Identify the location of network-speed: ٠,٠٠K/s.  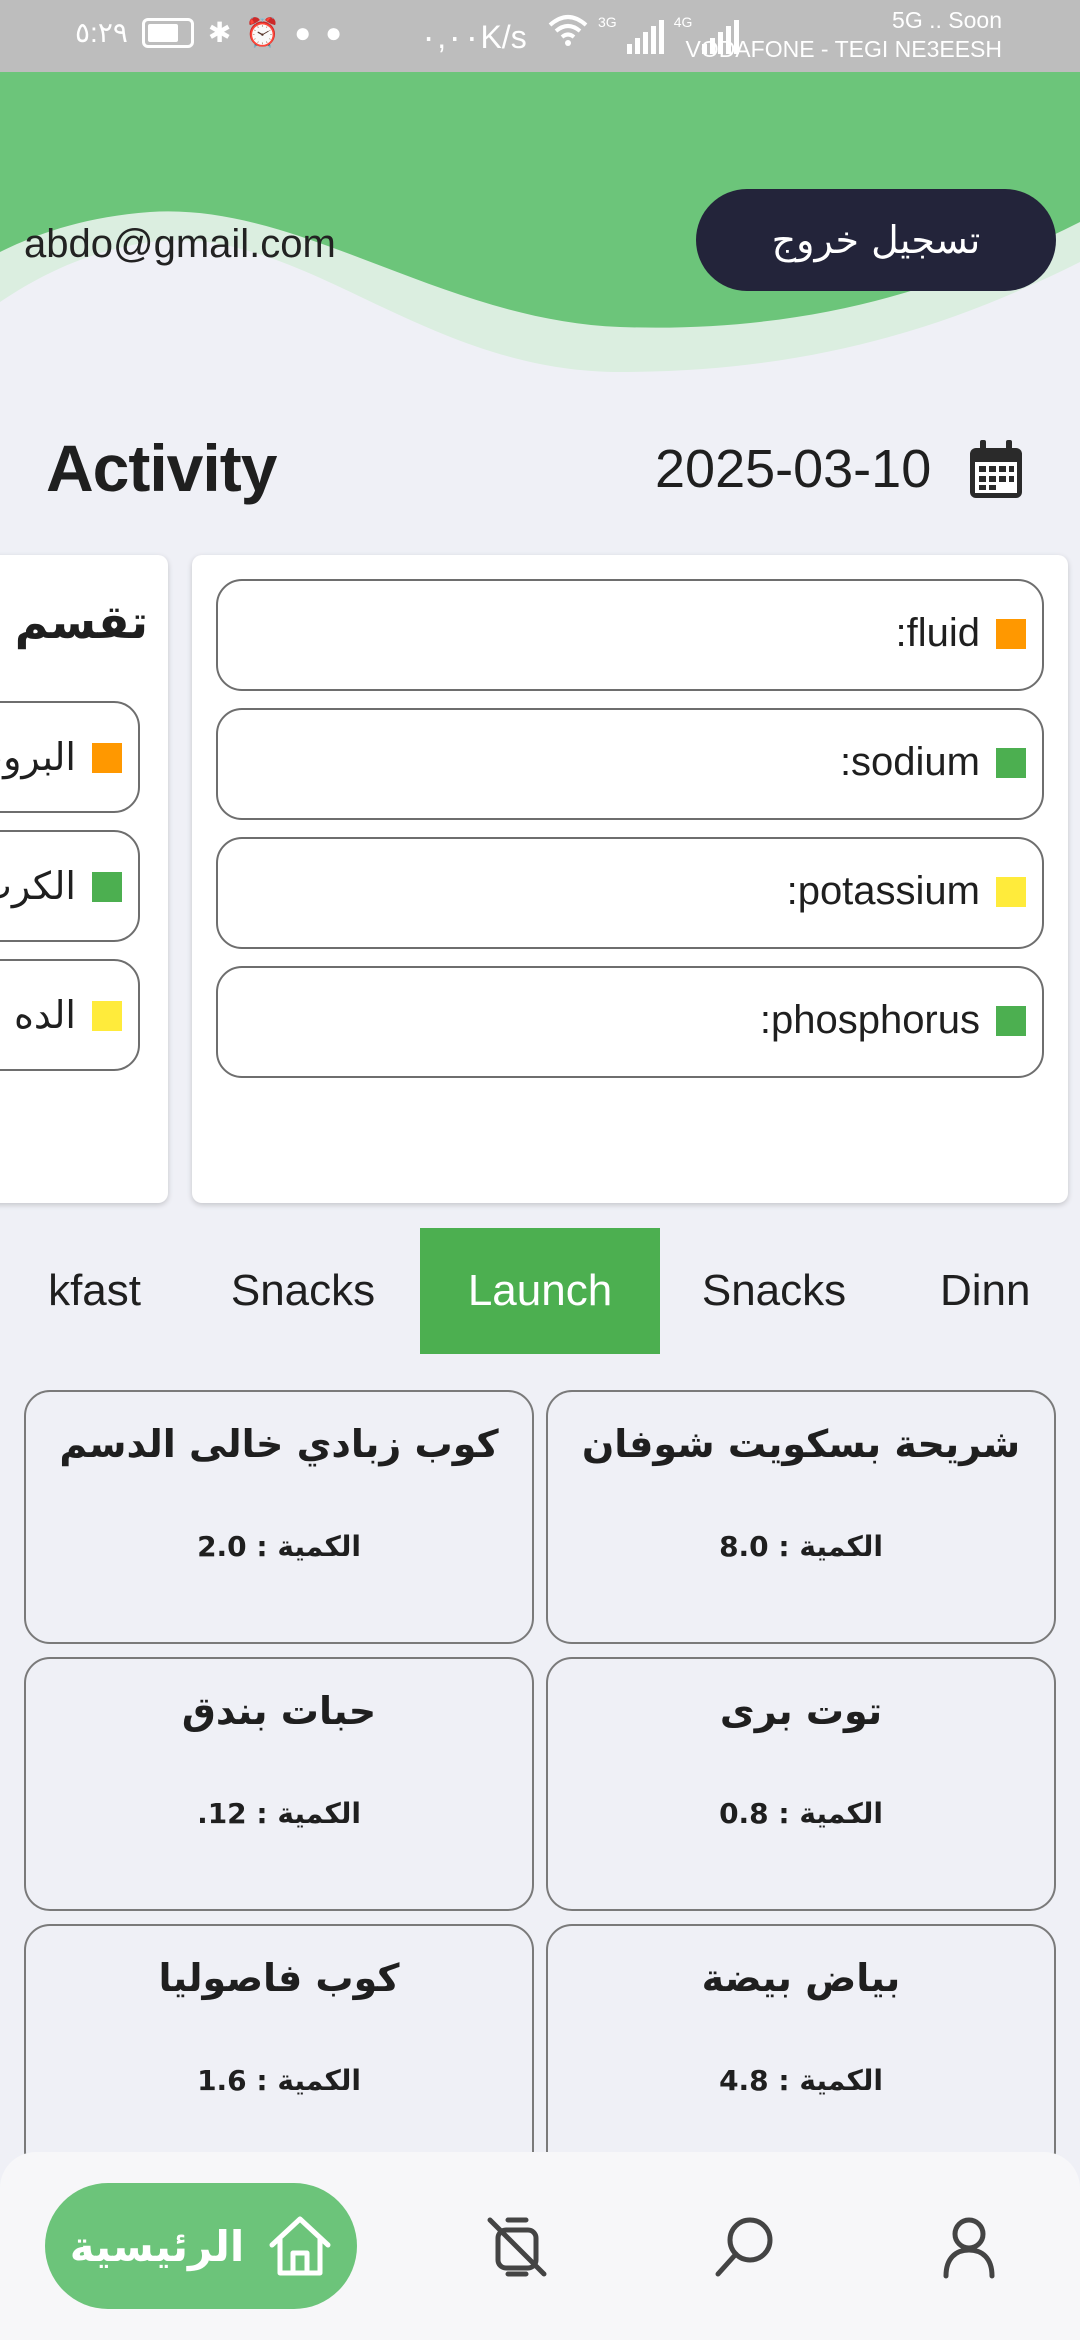
(473, 37).